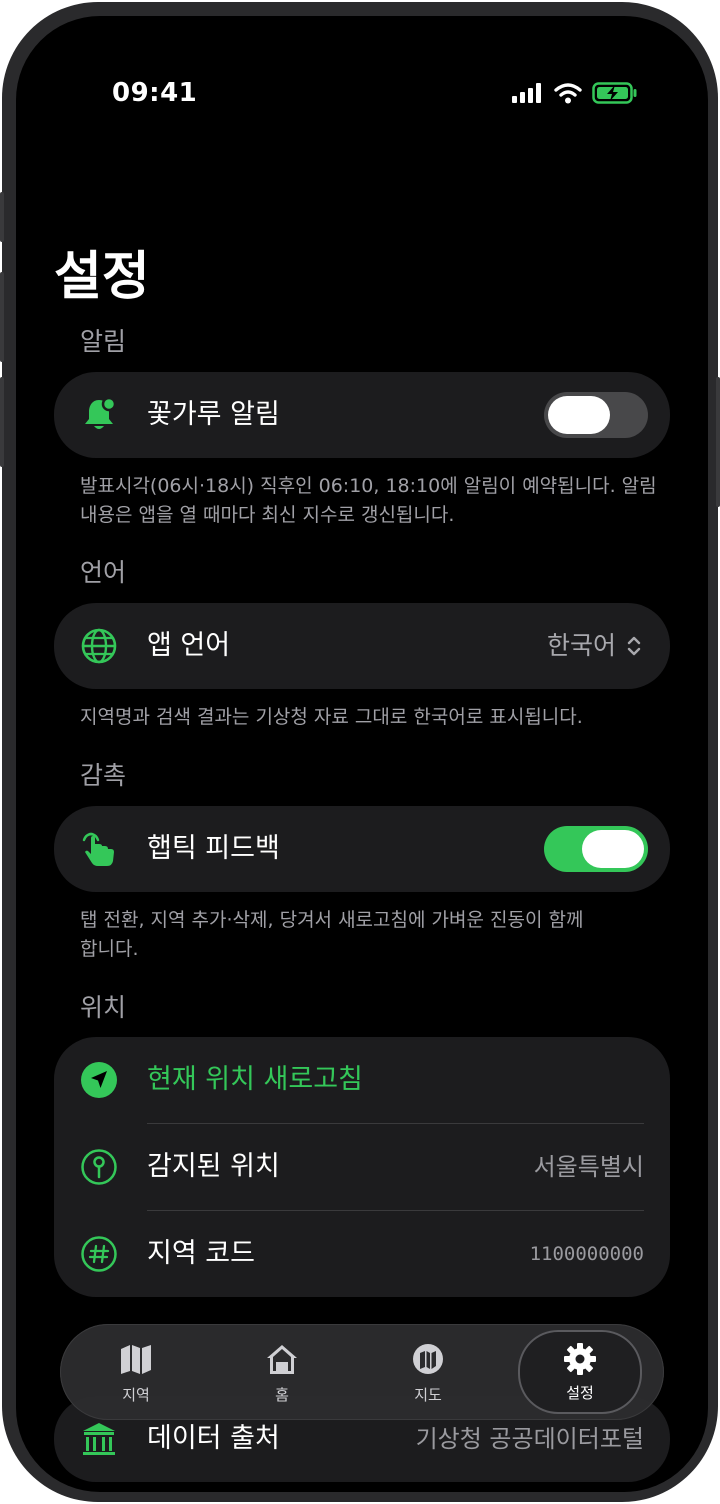 Image resolution: width=720 pixels, height=1504 pixels. Describe the element at coordinates (99, 1080) in the screenshot. I see `location-arrow-icon` at that location.